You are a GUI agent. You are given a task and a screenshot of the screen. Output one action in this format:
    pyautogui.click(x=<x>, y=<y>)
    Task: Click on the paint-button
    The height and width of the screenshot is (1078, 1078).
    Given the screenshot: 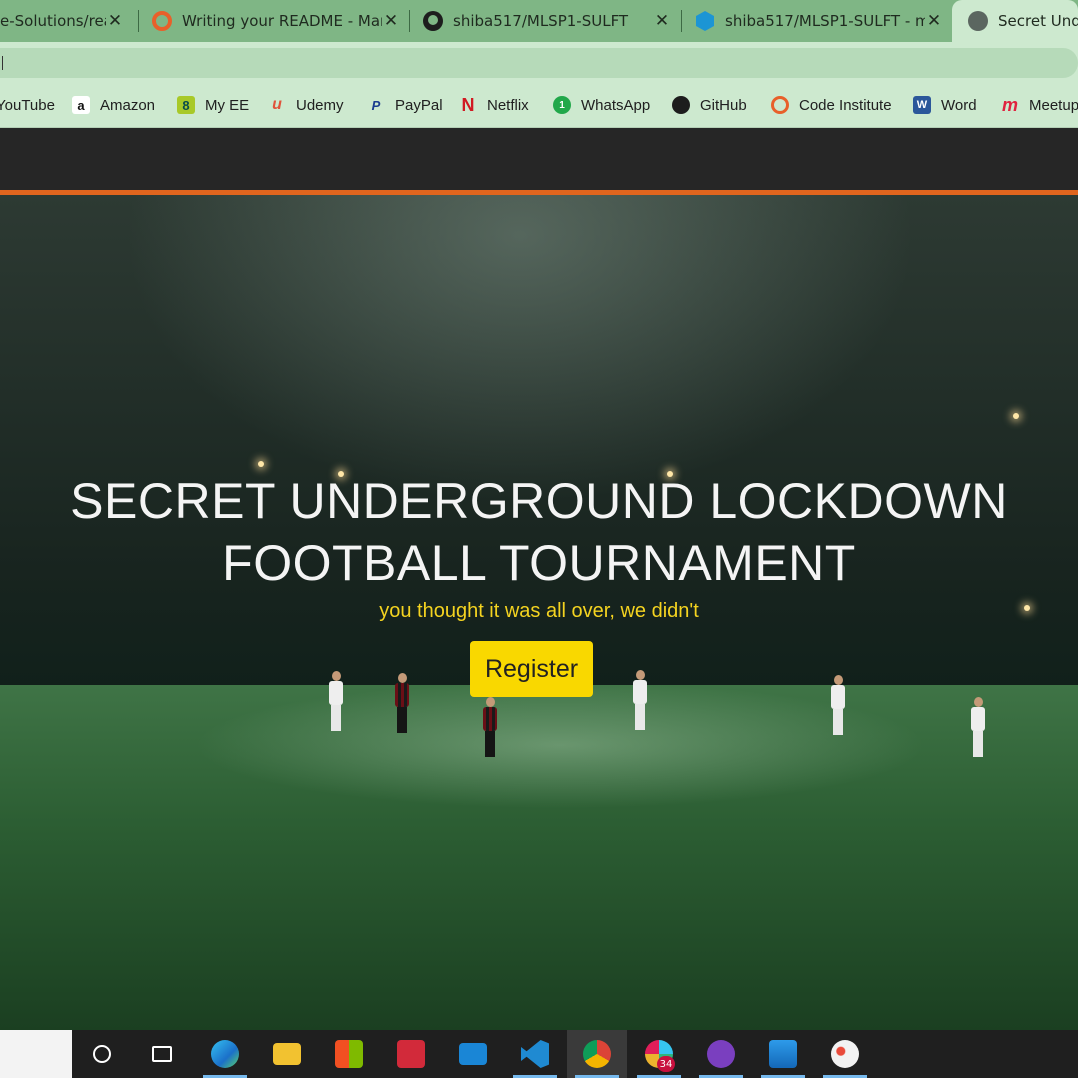 What is the action you would take?
    pyautogui.click(x=845, y=1054)
    